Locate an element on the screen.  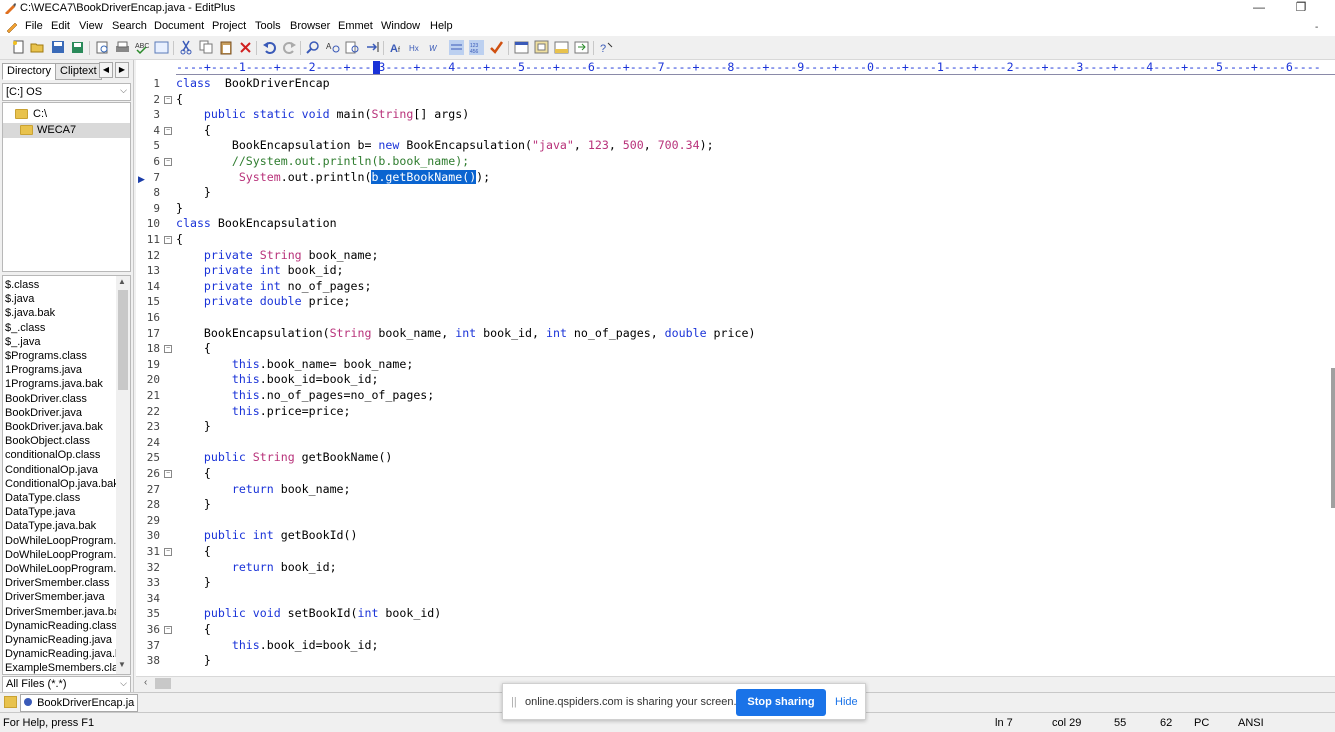
redo-icon is located at coordinates (289, 47).